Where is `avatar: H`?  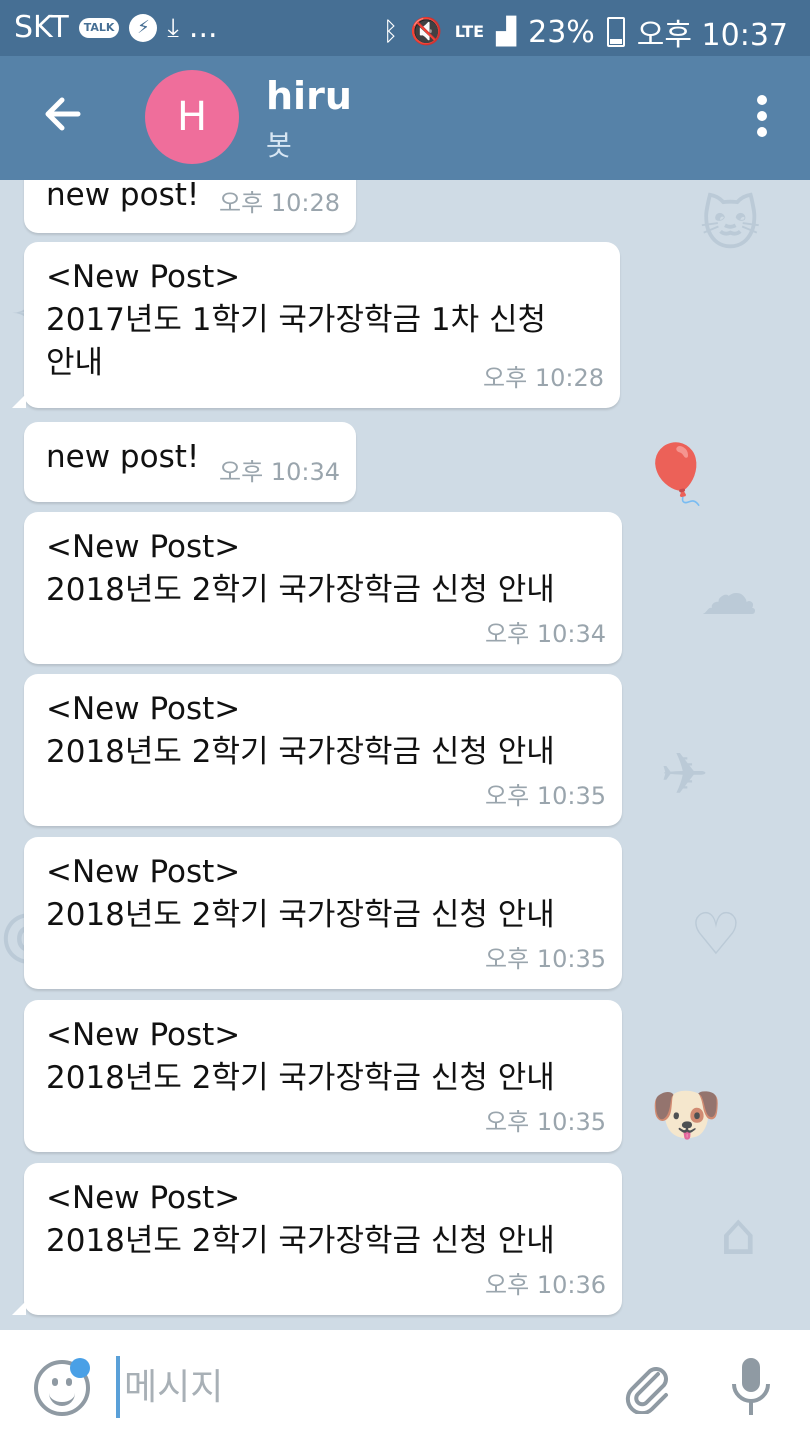 avatar: H is located at coordinates (192, 117).